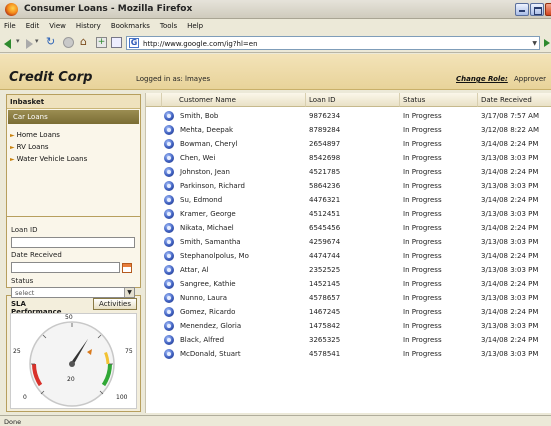  Describe the element at coordinates (25, 293) in the screenshot. I see `status-select-value: select` at that location.